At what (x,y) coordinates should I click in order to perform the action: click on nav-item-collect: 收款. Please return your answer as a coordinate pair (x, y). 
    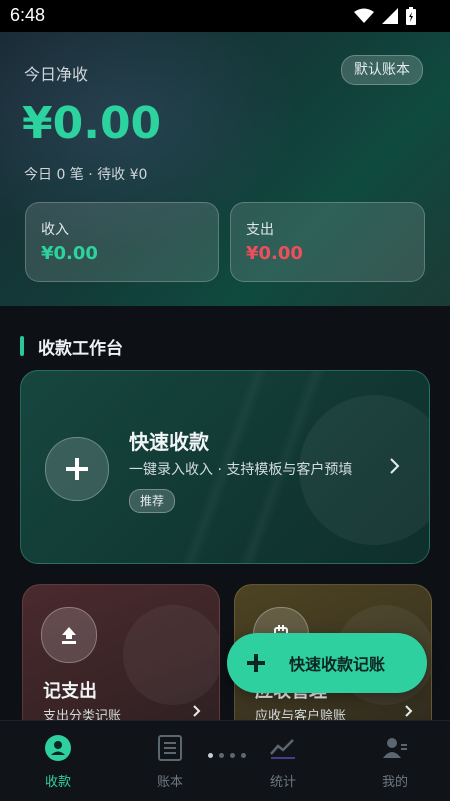
    Looking at the image, I should click on (58, 761).